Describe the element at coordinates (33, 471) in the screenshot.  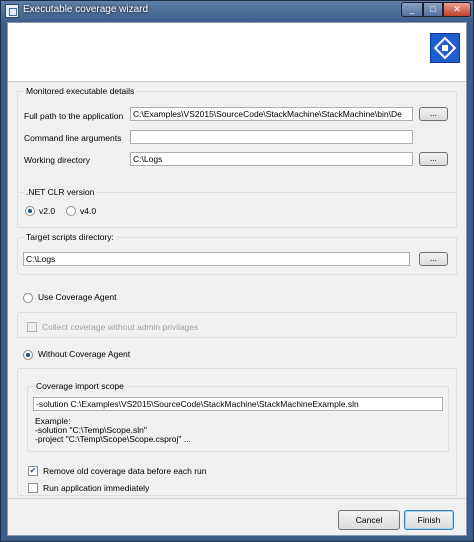
I see `remove-old-data-checkbox: ✔` at that location.